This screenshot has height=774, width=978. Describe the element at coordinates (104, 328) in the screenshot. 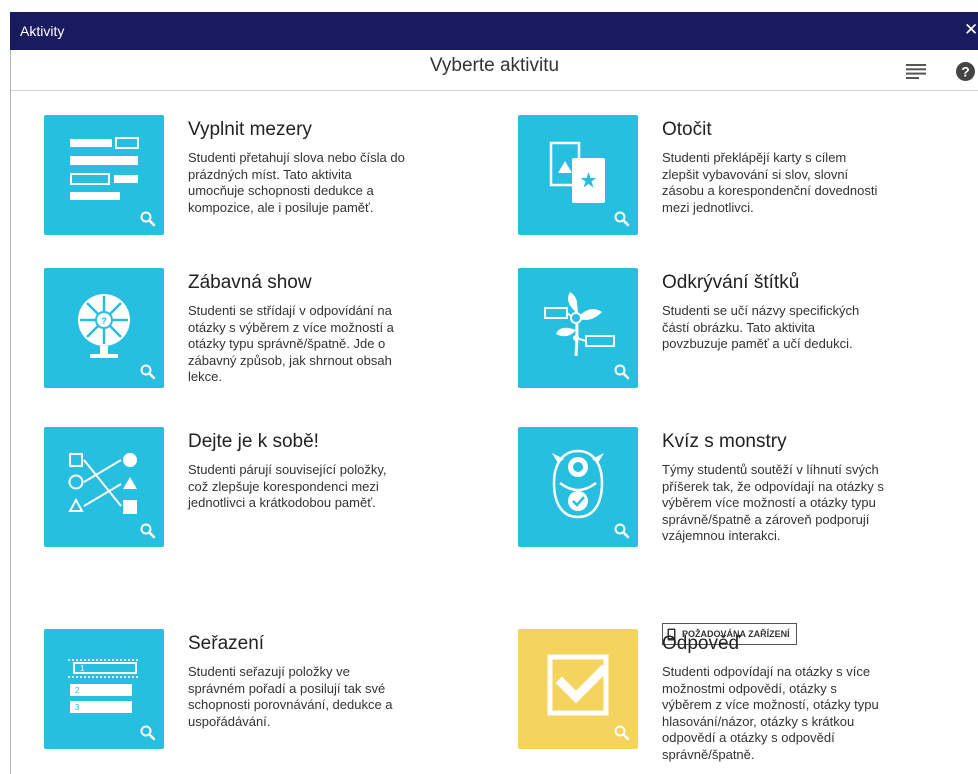

I see `activity-tile-game-show: ?` at that location.